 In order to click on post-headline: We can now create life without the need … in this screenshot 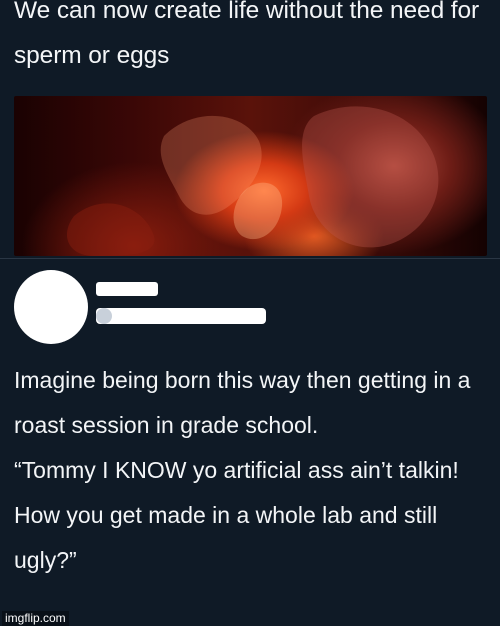, I will do `click(247, 34)`.